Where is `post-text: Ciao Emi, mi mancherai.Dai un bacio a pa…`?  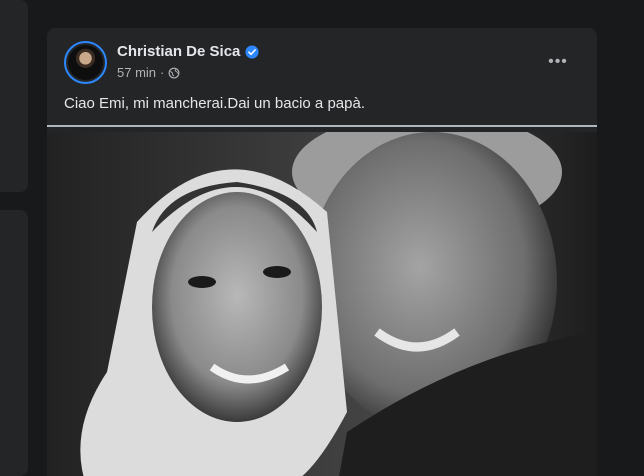 post-text: Ciao Emi, mi mancherai.Dai un bacio a pa… is located at coordinates (214, 103).